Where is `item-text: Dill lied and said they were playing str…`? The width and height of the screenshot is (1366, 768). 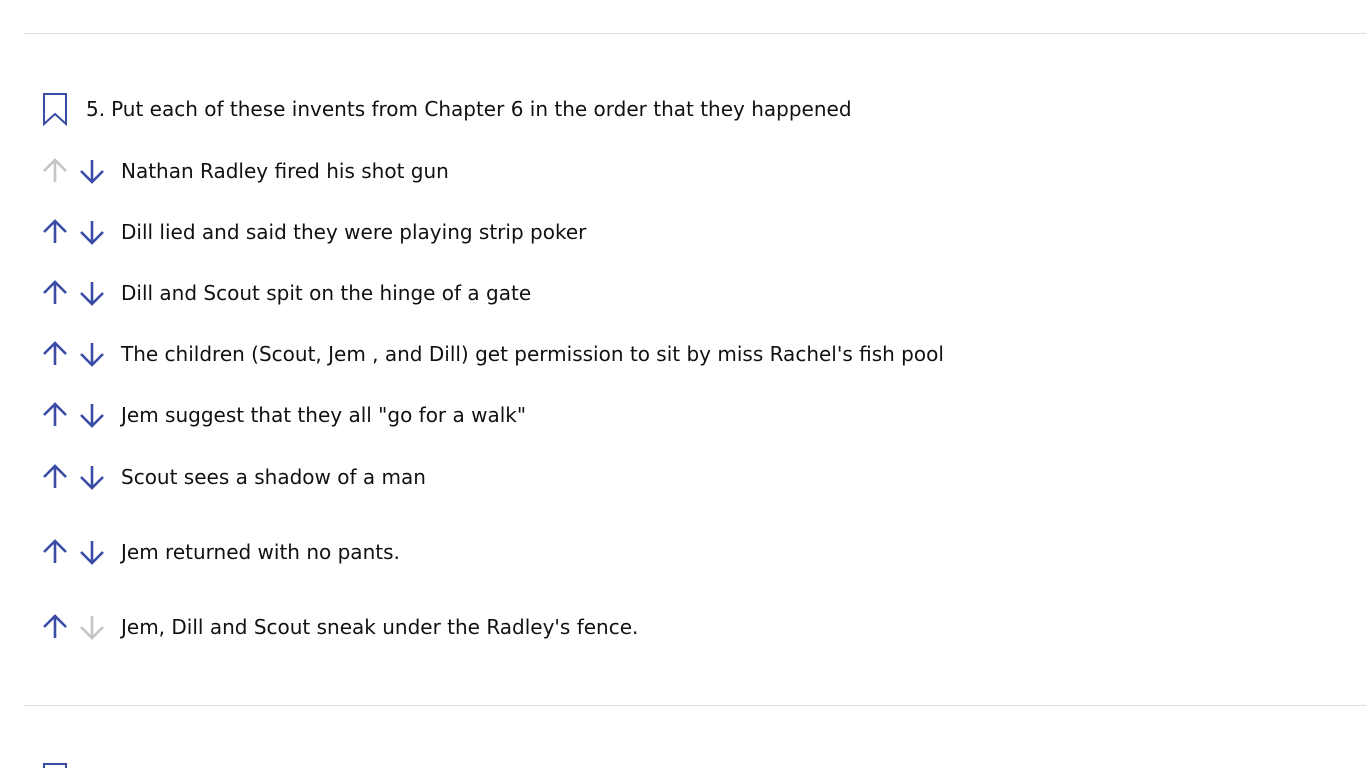
item-text: Dill lied and said they were playing str… is located at coordinates (354, 232).